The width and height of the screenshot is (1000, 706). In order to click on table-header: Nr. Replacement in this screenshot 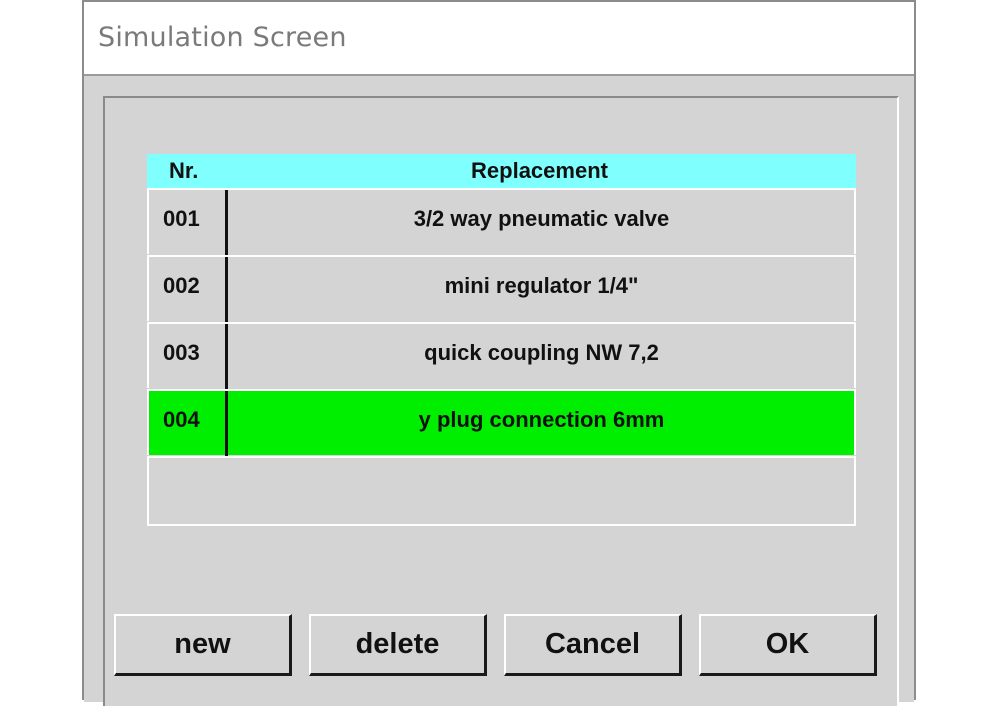, I will do `click(501, 171)`.